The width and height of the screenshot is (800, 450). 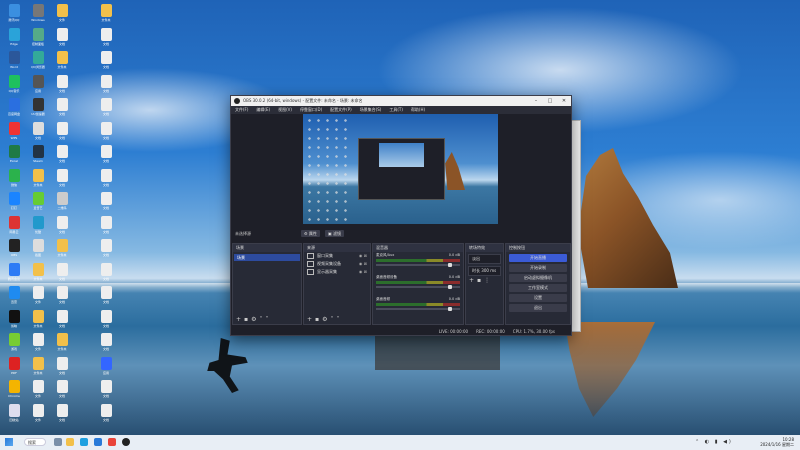 What do you see at coordinates (14, 298) in the screenshot?
I see `desktop-icon: 迅雷` at bounding box center [14, 298].